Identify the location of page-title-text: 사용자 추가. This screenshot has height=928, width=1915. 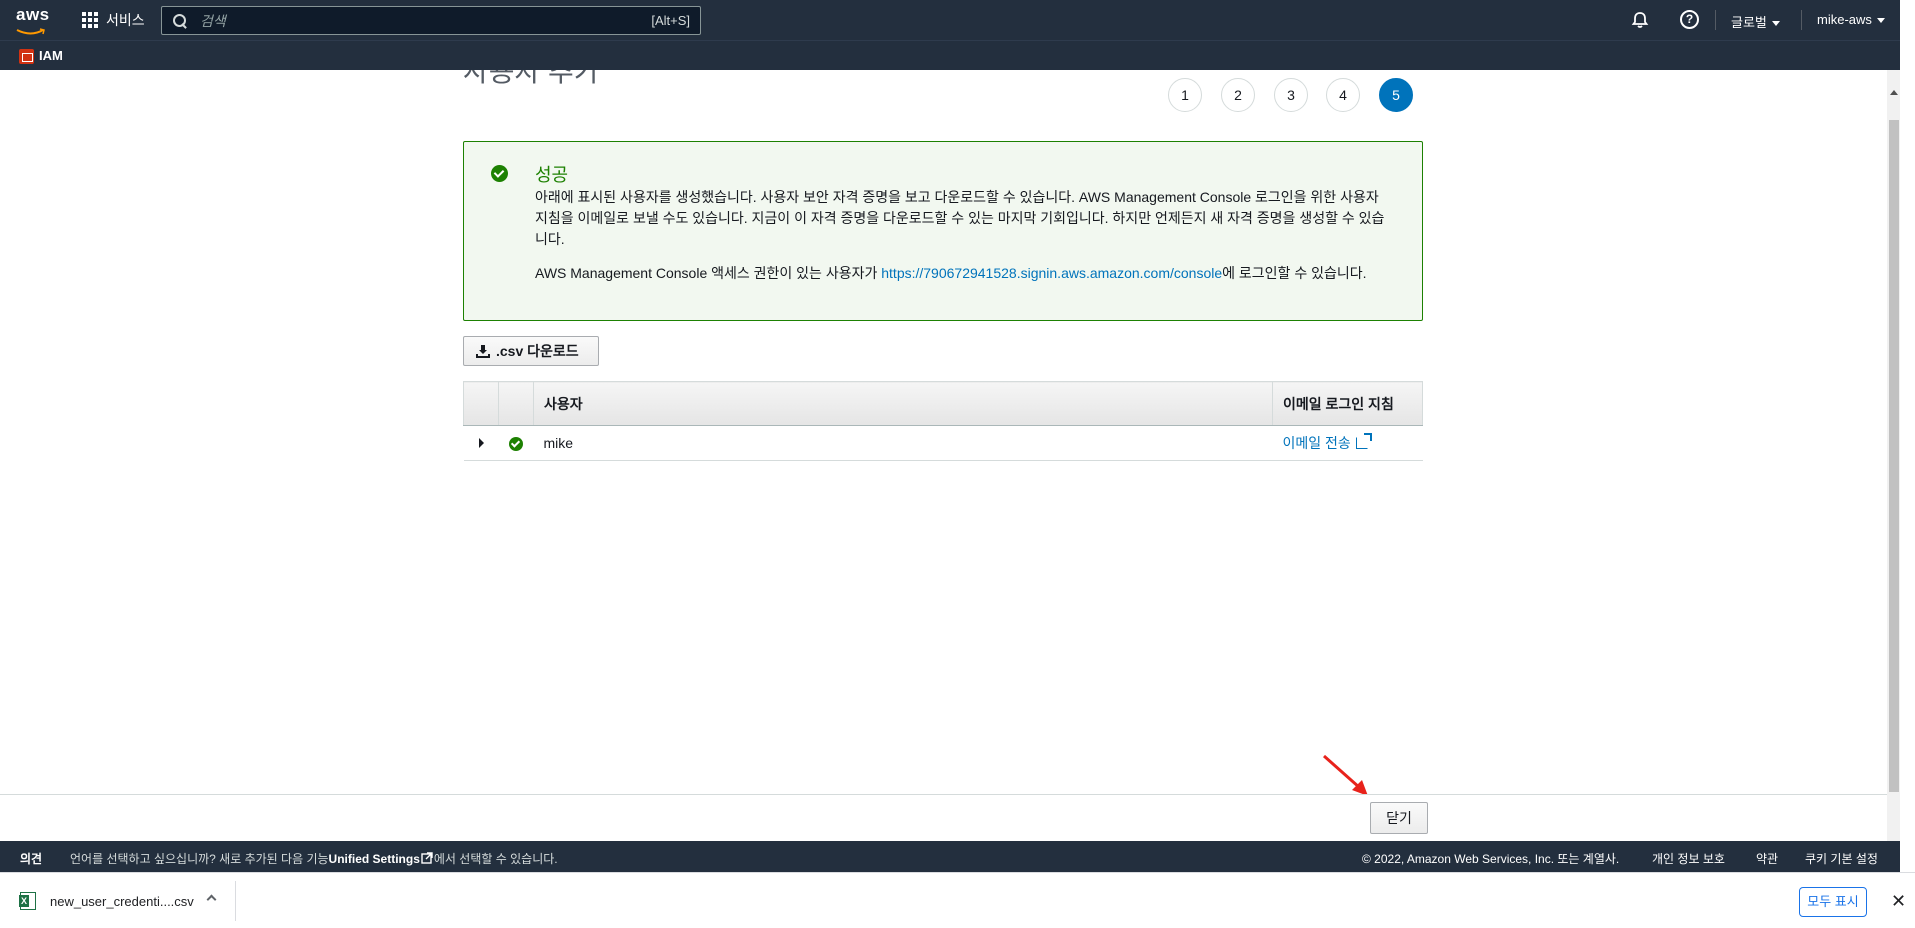
(531, 78).